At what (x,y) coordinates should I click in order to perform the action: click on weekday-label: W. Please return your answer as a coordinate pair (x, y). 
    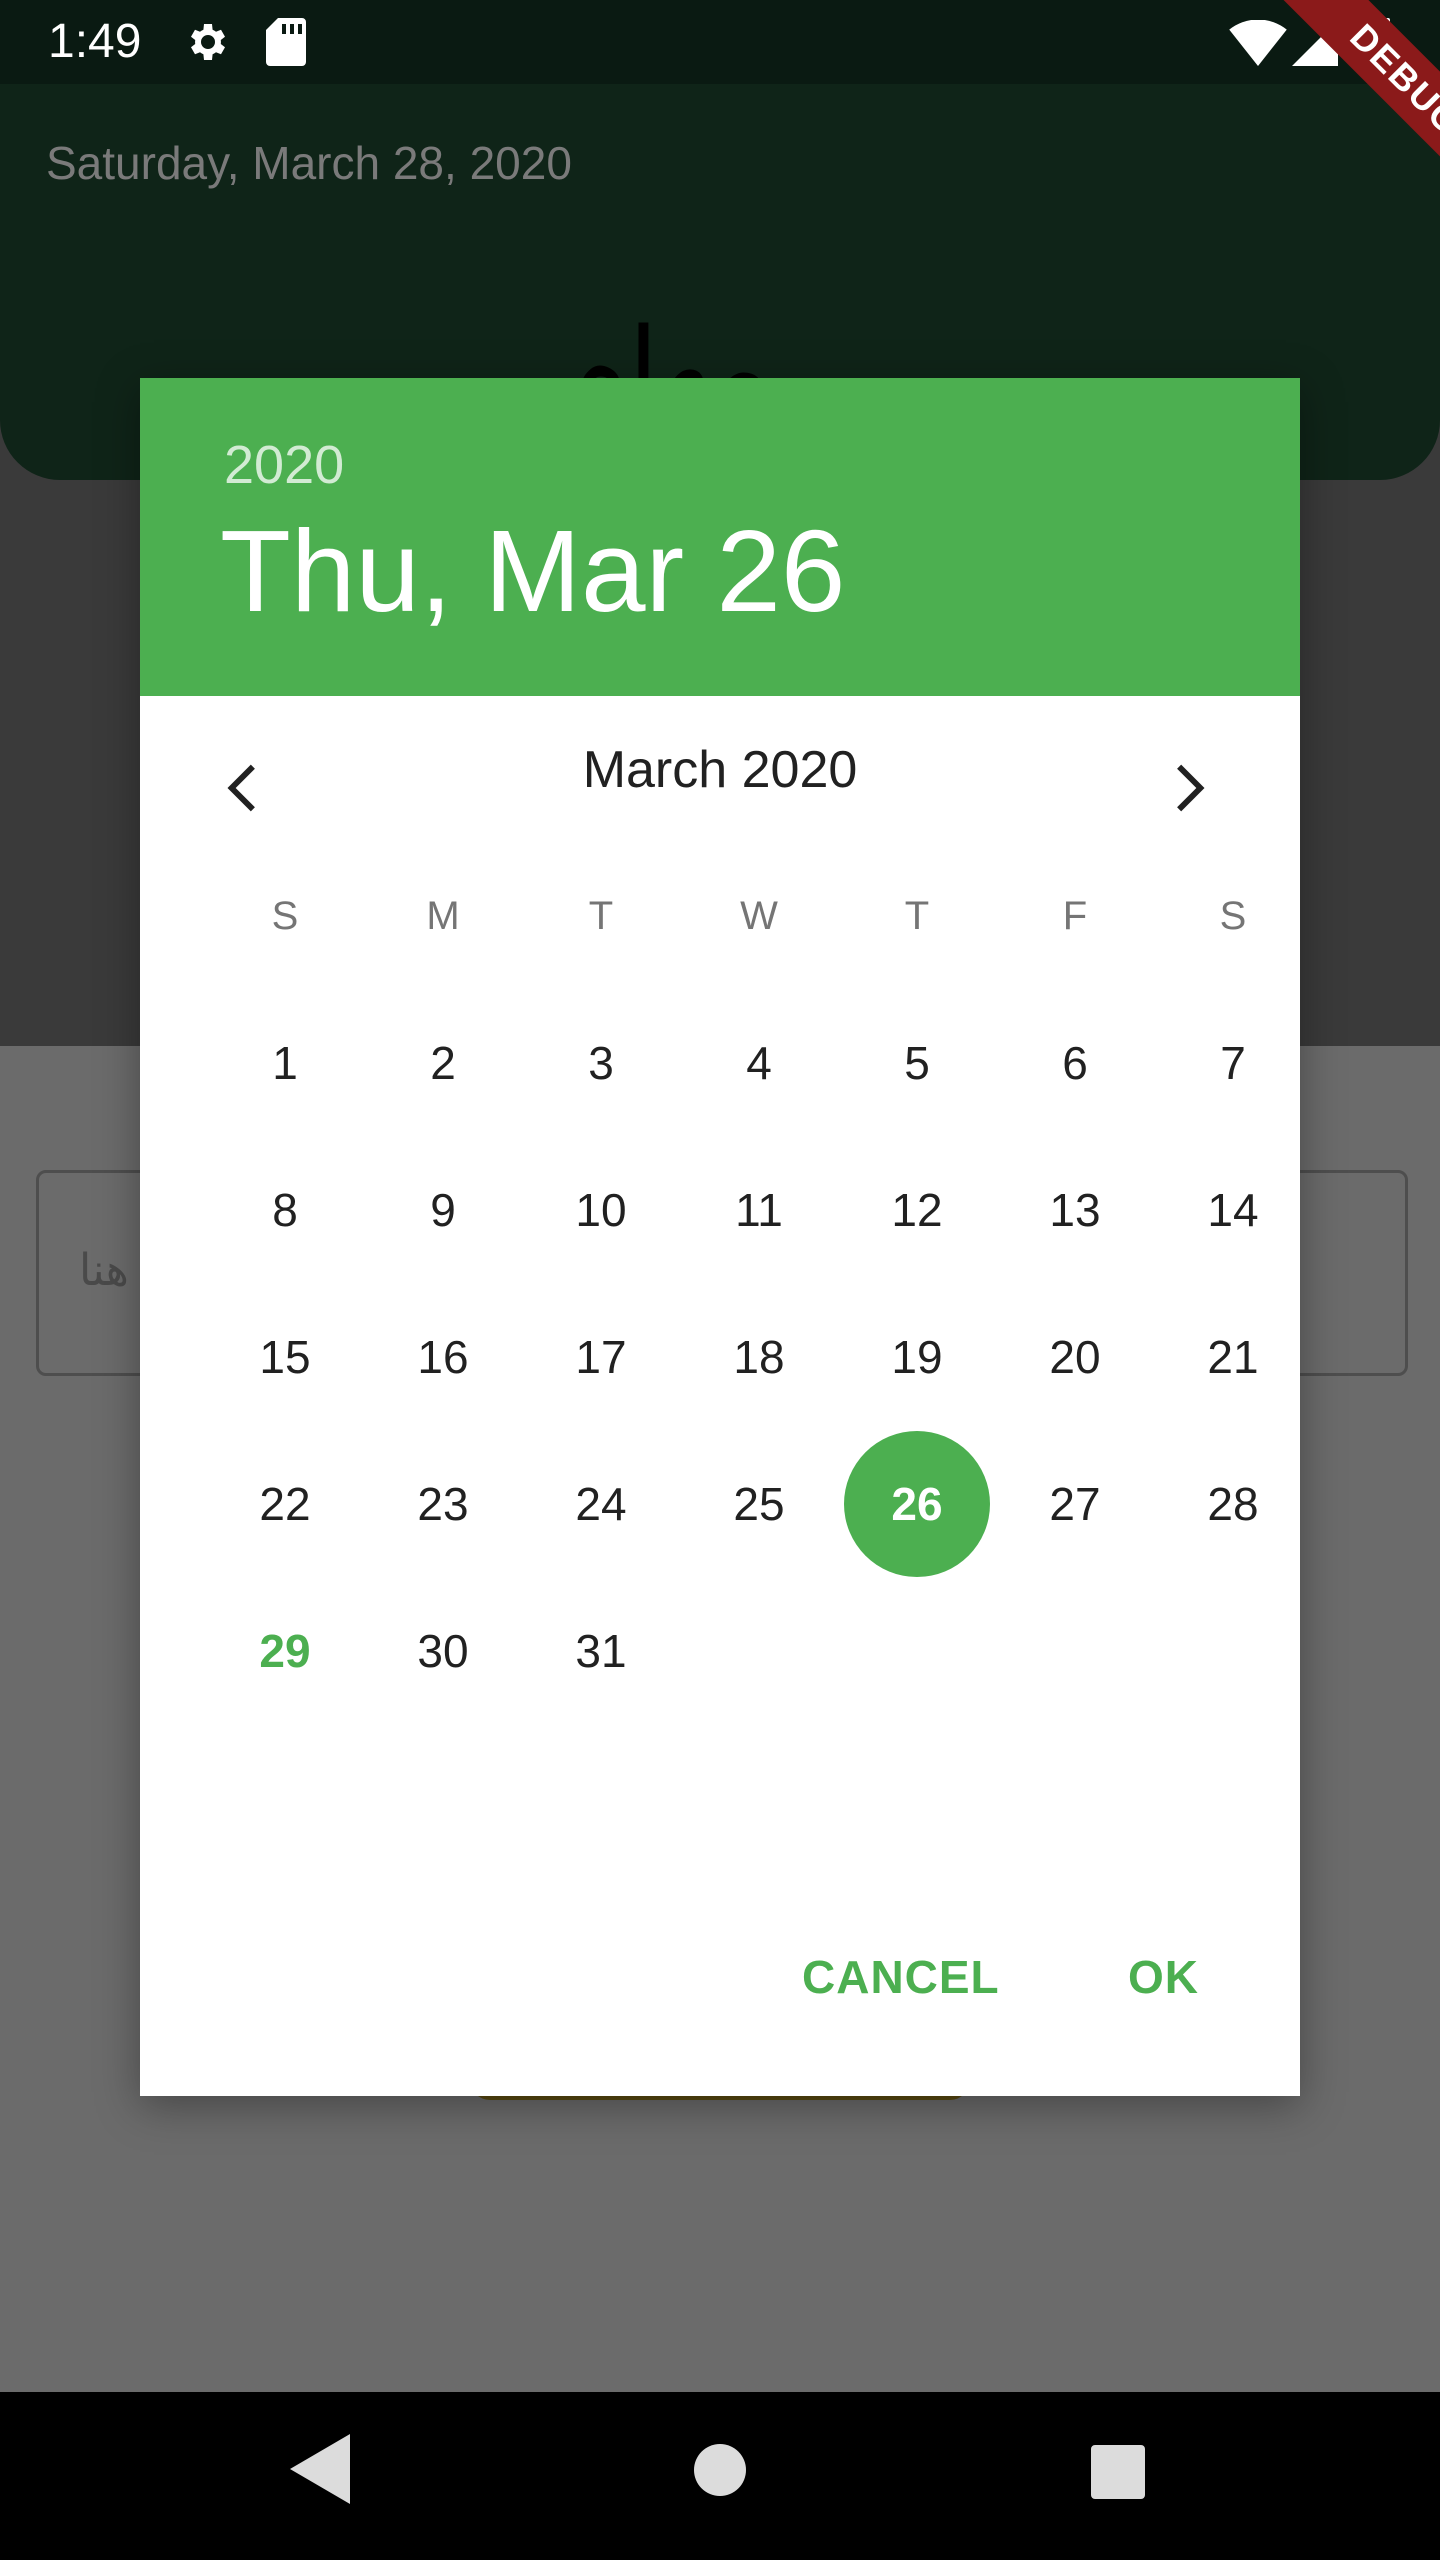
    Looking at the image, I should click on (759, 916).